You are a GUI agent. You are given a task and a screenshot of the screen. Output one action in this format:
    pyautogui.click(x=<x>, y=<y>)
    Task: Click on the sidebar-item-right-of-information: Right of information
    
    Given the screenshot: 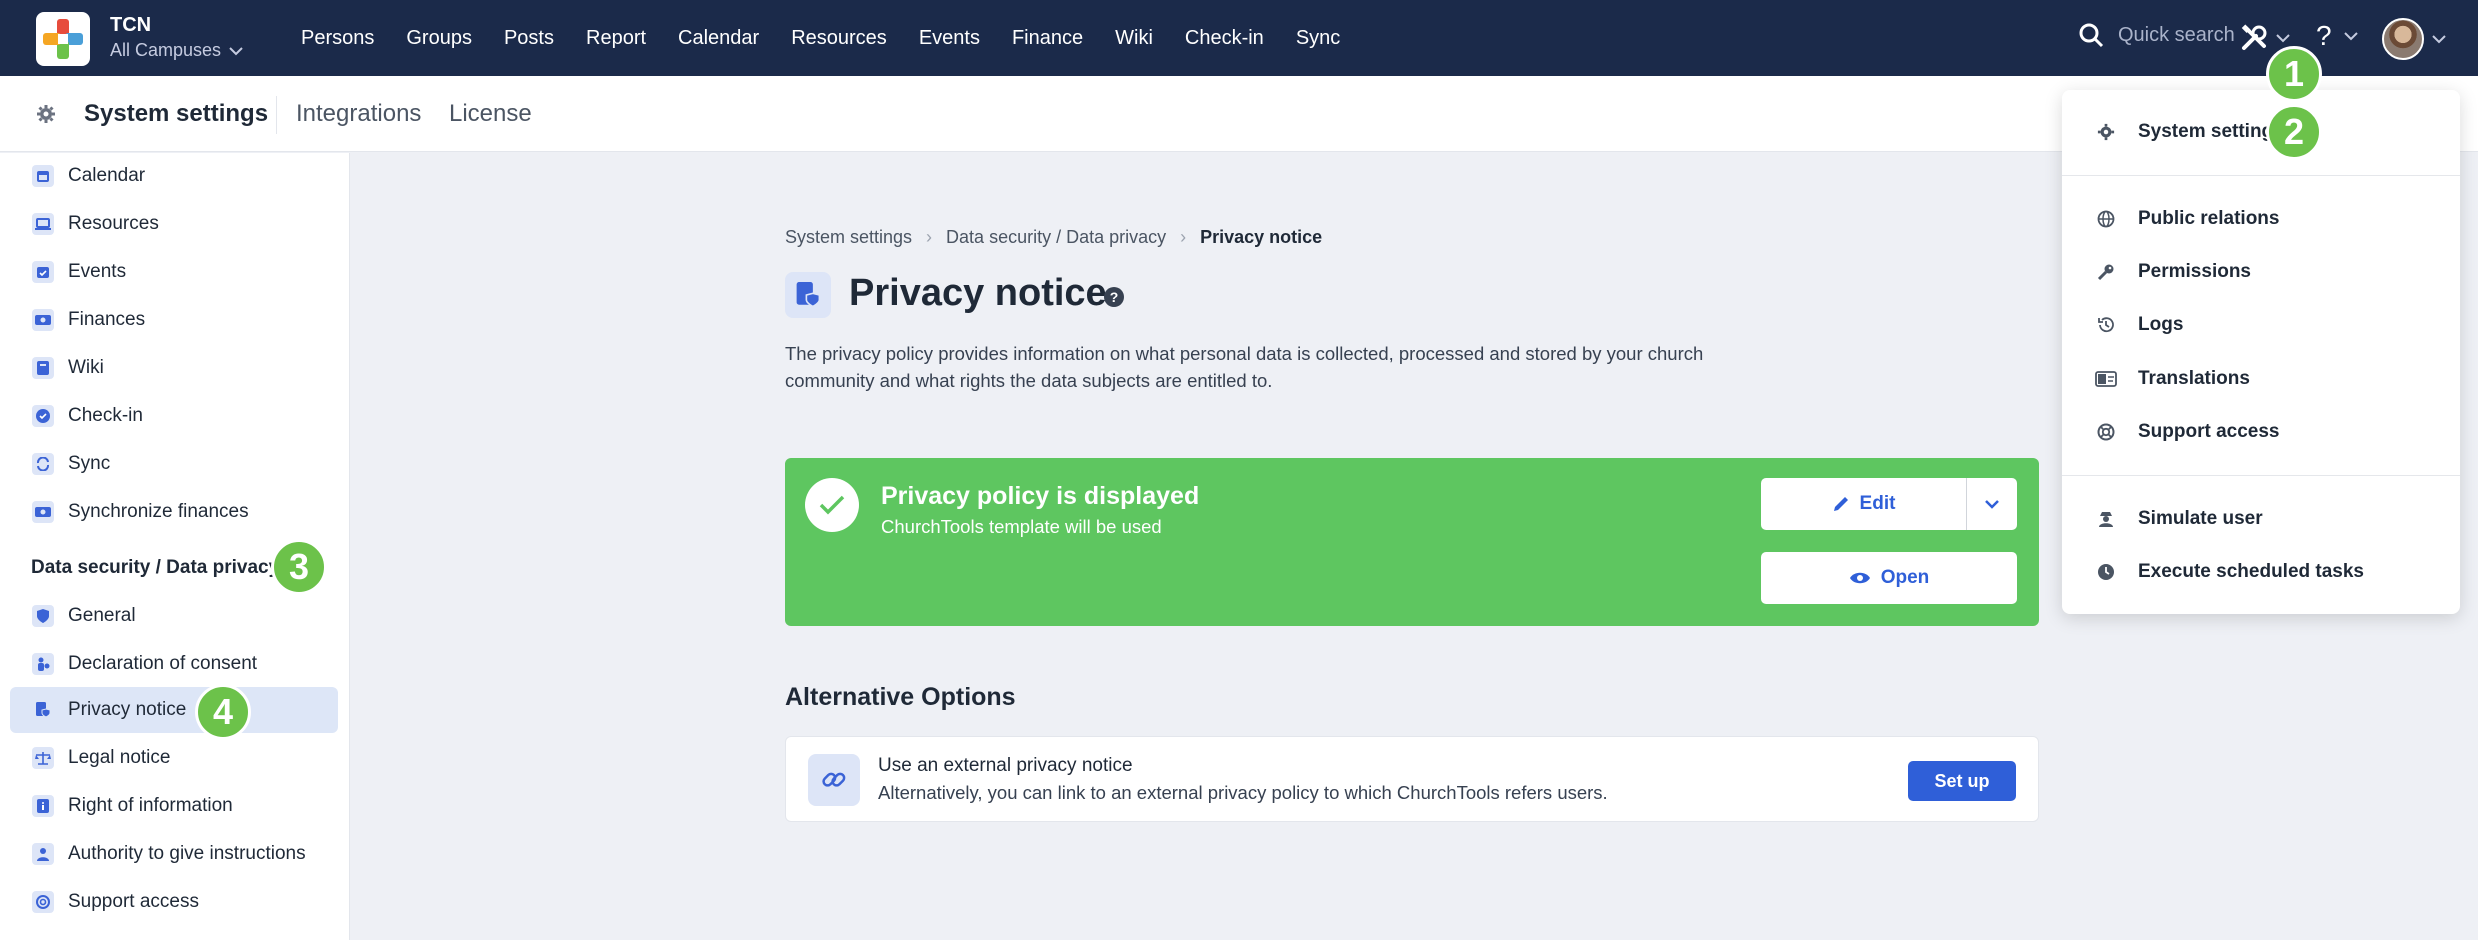 What is the action you would take?
    pyautogui.click(x=174, y=806)
    